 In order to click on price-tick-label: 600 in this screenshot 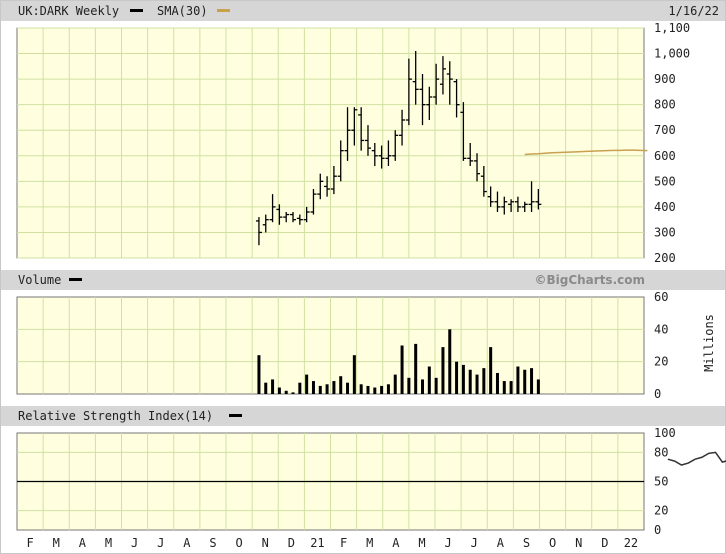, I will do `click(665, 156)`.